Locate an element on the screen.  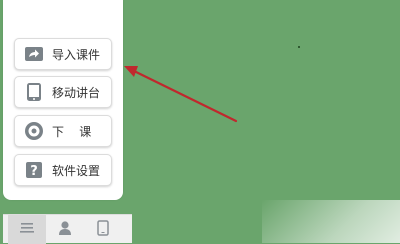
menu-item-label: 导入课件 is located at coordinates (76, 54).